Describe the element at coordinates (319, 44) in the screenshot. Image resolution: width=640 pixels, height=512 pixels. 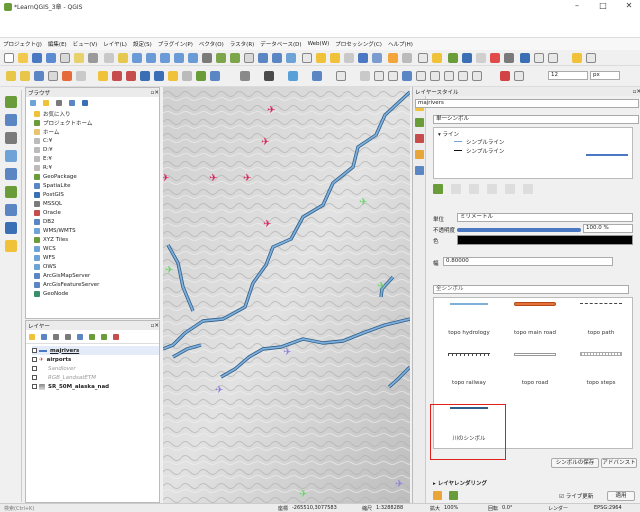
I see `menu-web: Web(W)` at that location.